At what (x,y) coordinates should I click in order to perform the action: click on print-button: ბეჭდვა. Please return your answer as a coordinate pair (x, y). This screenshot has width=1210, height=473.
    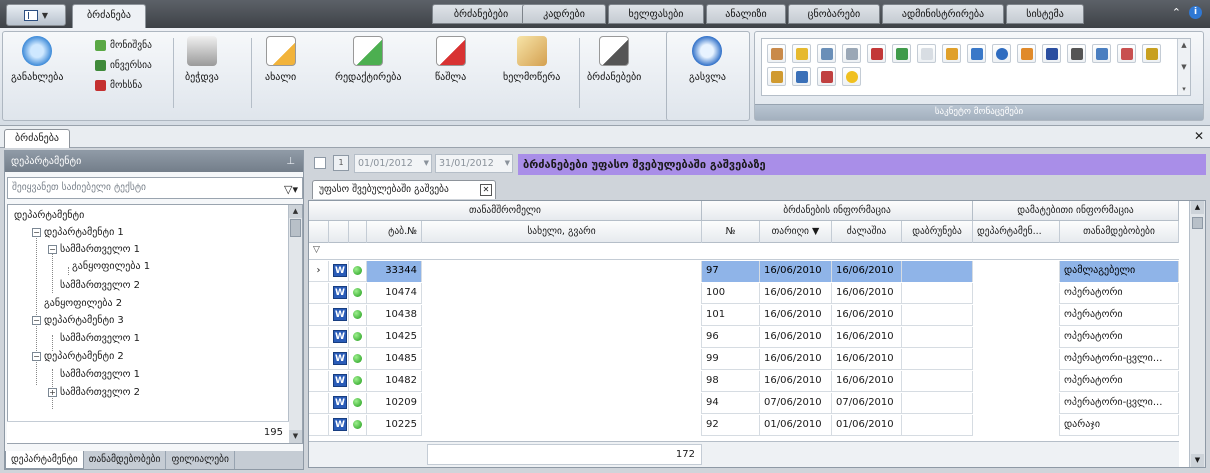
    Looking at the image, I should click on (202, 59).